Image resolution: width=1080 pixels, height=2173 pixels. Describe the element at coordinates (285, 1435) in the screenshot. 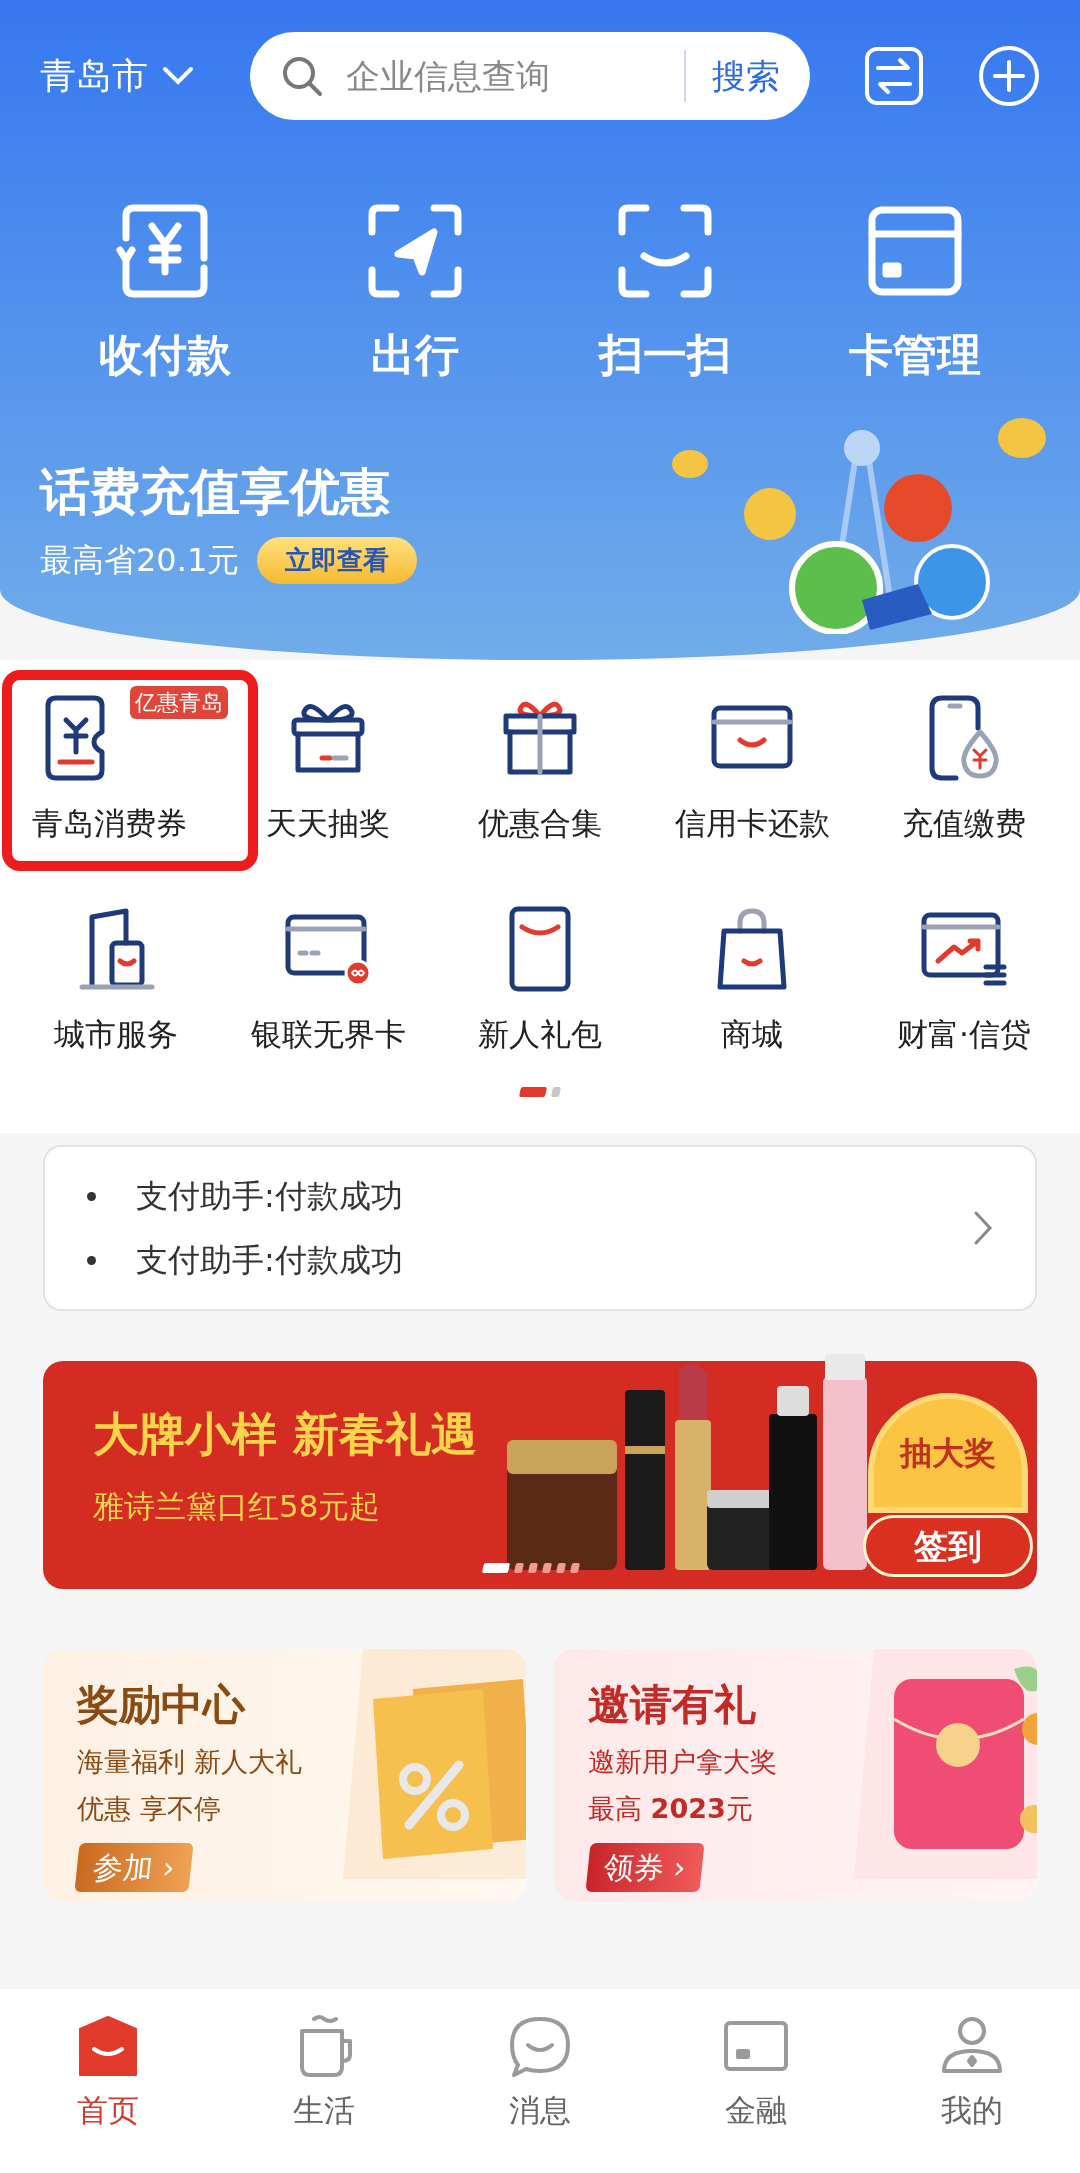

I see `banner-title: 大牌小样 新春礼遇` at that location.